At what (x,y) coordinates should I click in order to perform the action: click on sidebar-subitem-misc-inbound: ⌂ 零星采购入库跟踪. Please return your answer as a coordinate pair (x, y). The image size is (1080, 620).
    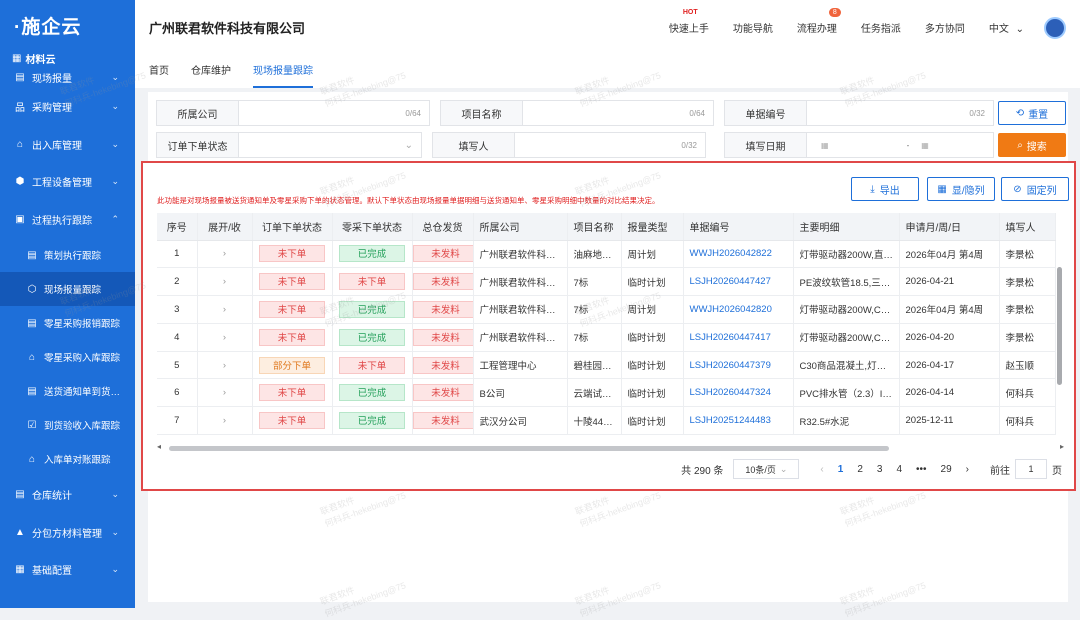
    Looking at the image, I should click on (67, 357).